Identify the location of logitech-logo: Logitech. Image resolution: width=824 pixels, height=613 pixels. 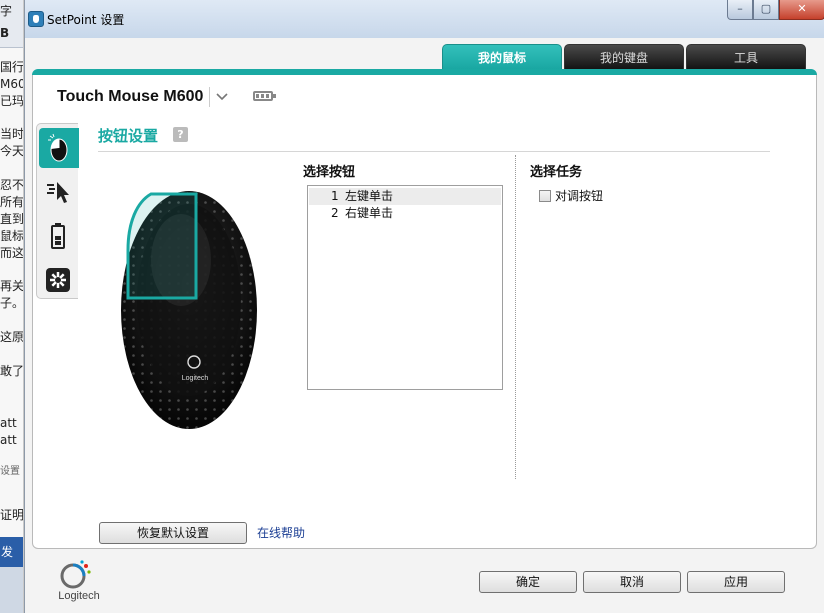
(79, 583).